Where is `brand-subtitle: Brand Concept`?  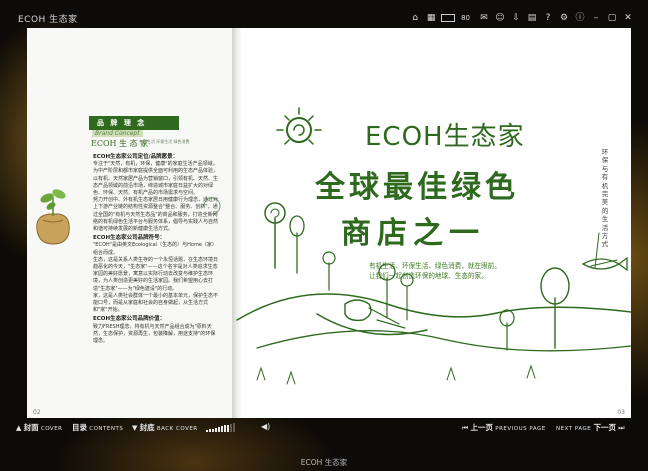
brand-subtitle: Brand Concept is located at coordinates (117, 133).